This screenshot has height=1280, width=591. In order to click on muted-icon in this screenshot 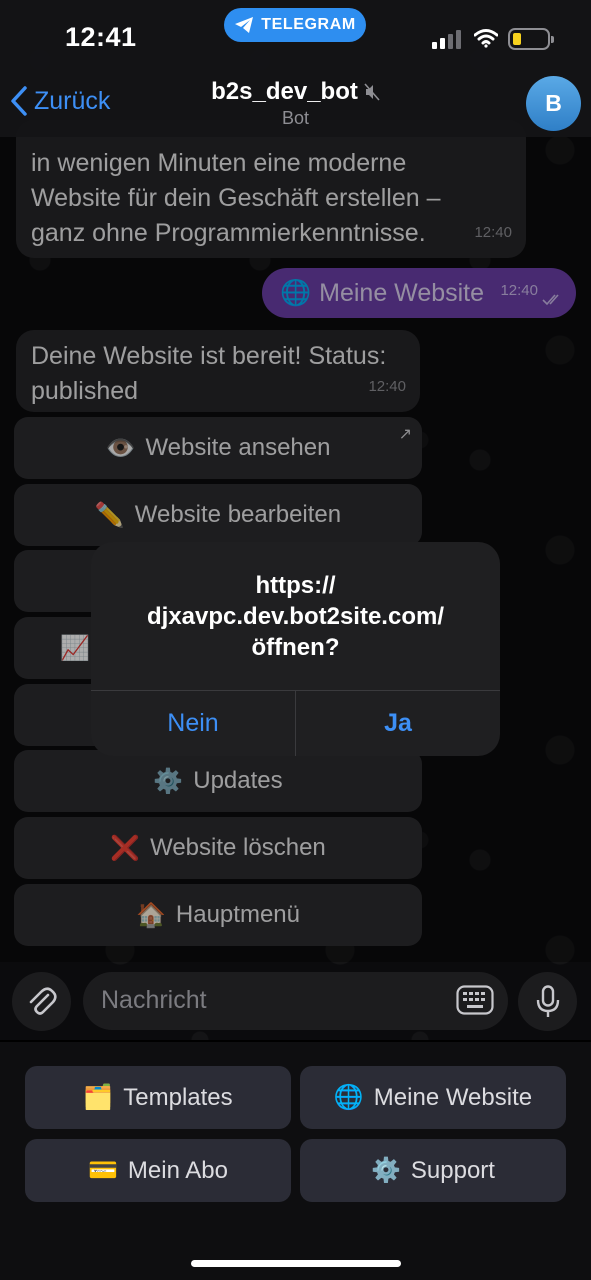, I will do `click(372, 92)`.